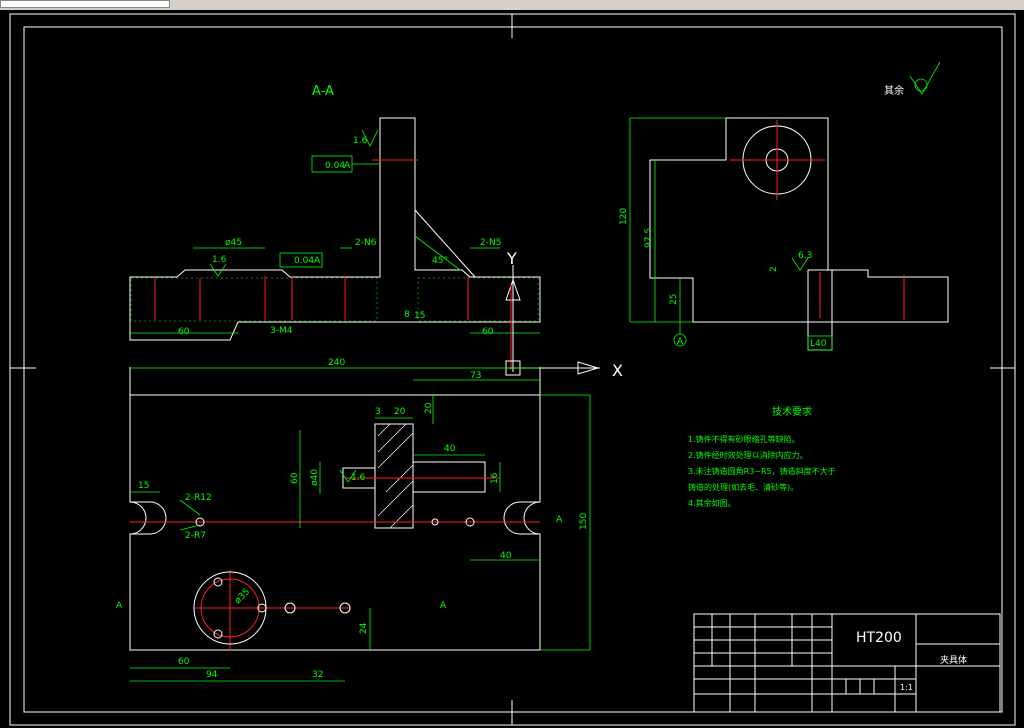  What do you see at coordinates (364, 628) in the screenshot?
I see `dim-24: 24` at bounding box center [364, 628].